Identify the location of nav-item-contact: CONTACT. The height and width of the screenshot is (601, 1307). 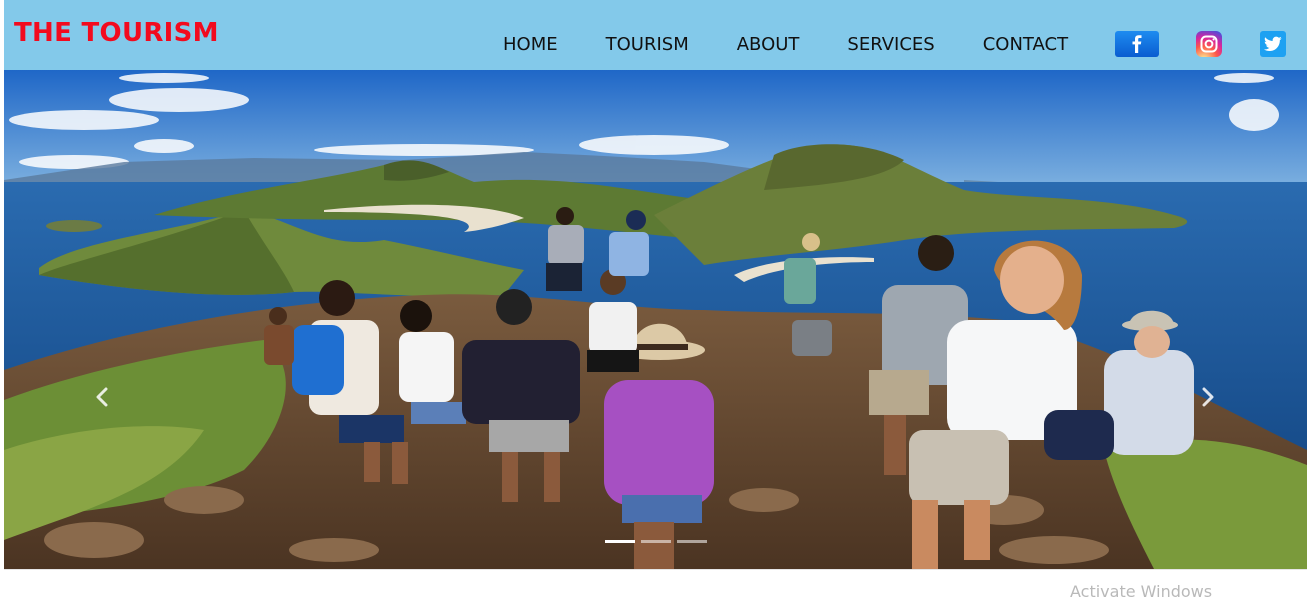
(1025, 45).